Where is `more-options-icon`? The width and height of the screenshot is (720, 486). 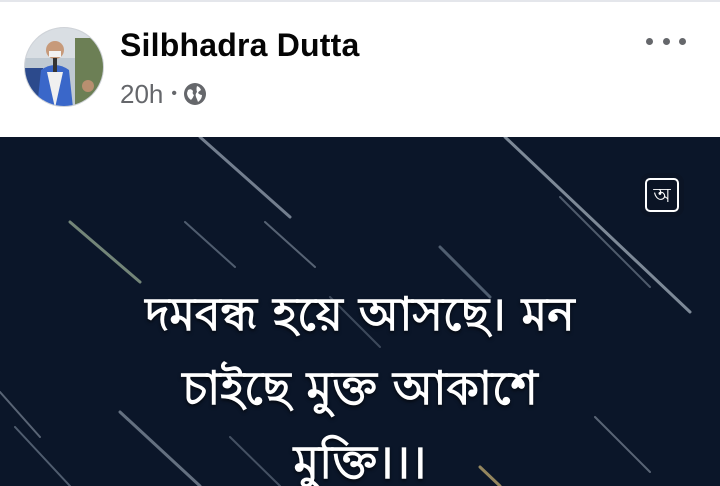
more-options-icon is located at coordinates (666, 41).